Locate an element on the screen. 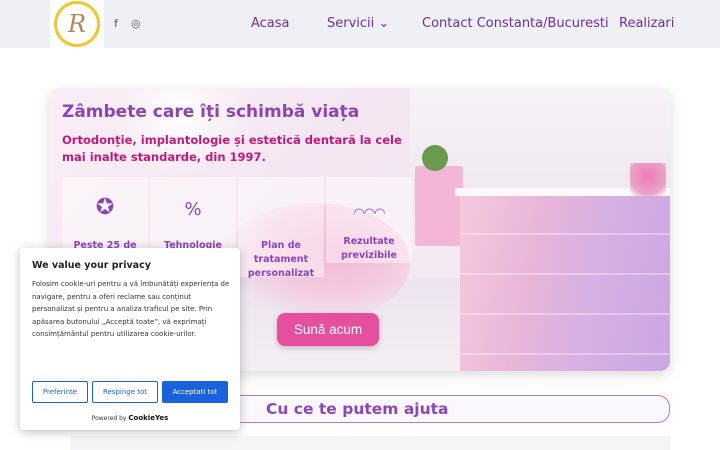 The image size is (720, 450). hero-photo-cabinet is located at coordinates (439, 206).